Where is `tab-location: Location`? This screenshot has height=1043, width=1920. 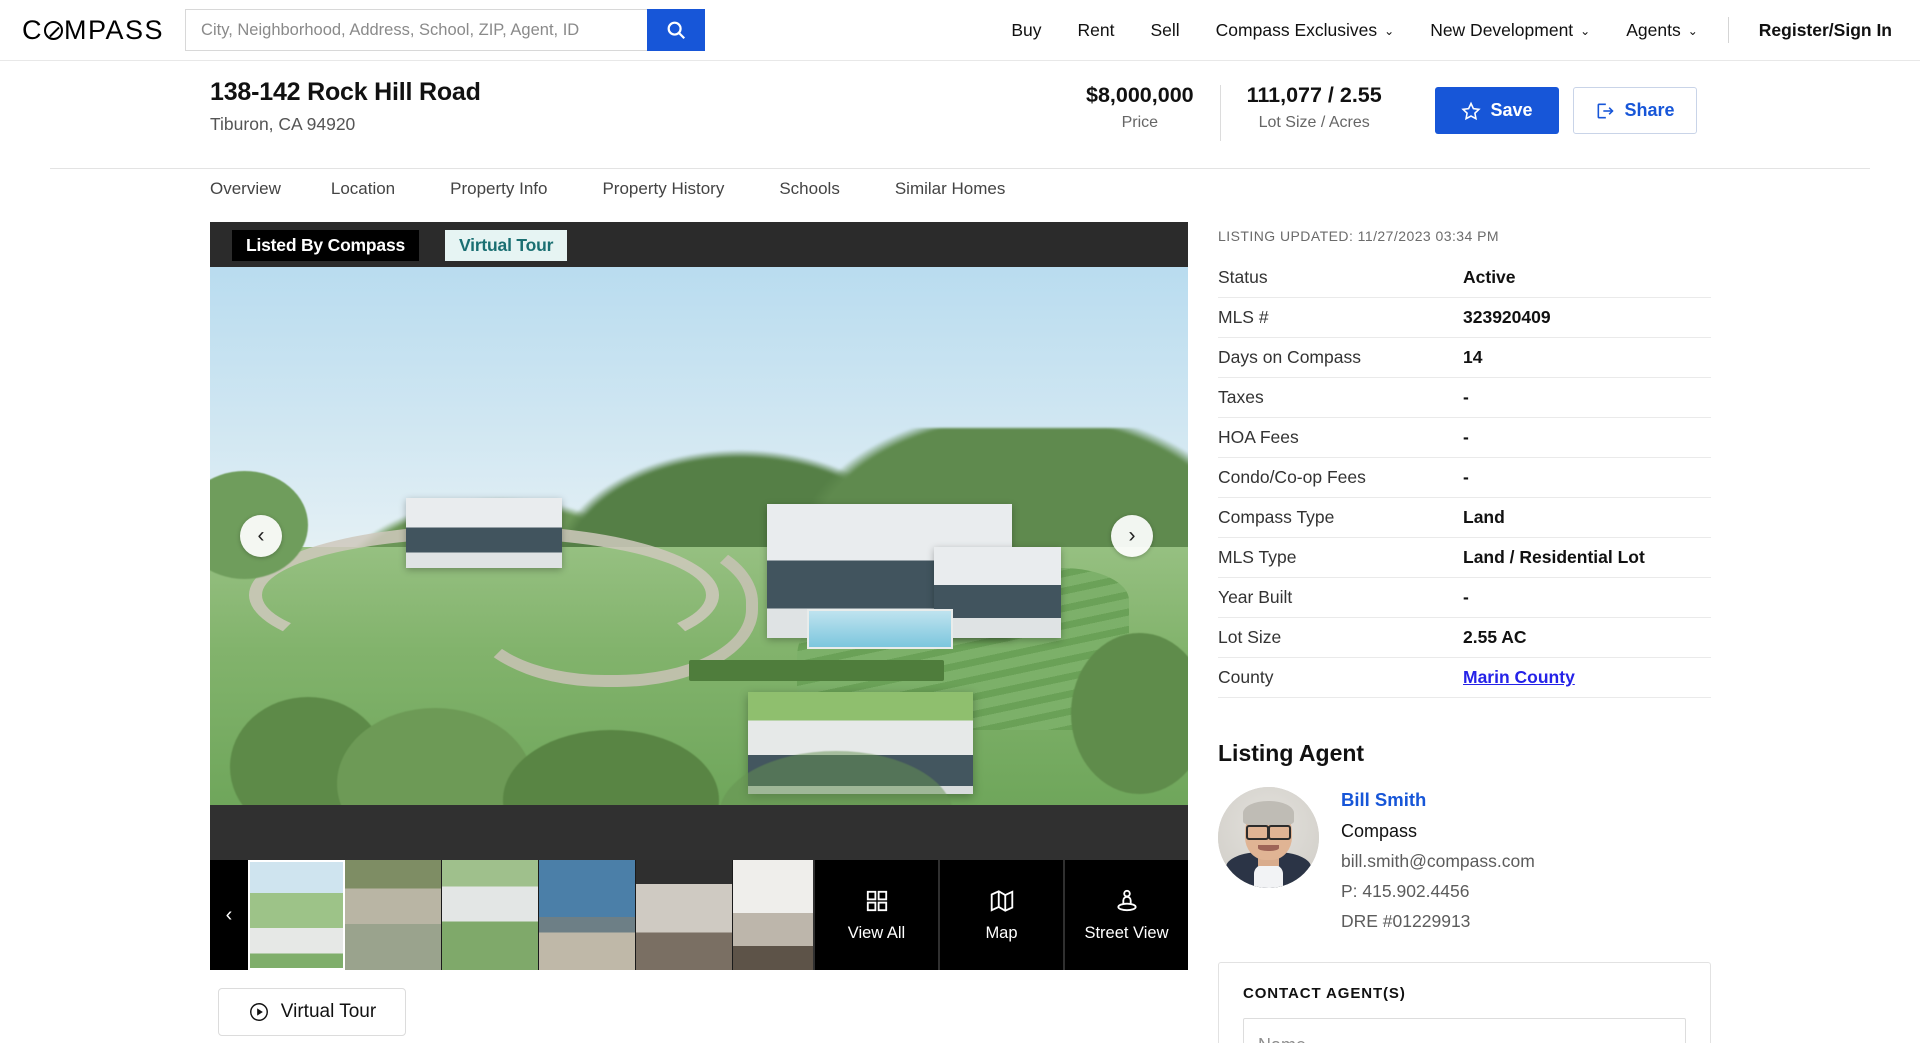 tab-location: Location is located at coordinates (363, 189).